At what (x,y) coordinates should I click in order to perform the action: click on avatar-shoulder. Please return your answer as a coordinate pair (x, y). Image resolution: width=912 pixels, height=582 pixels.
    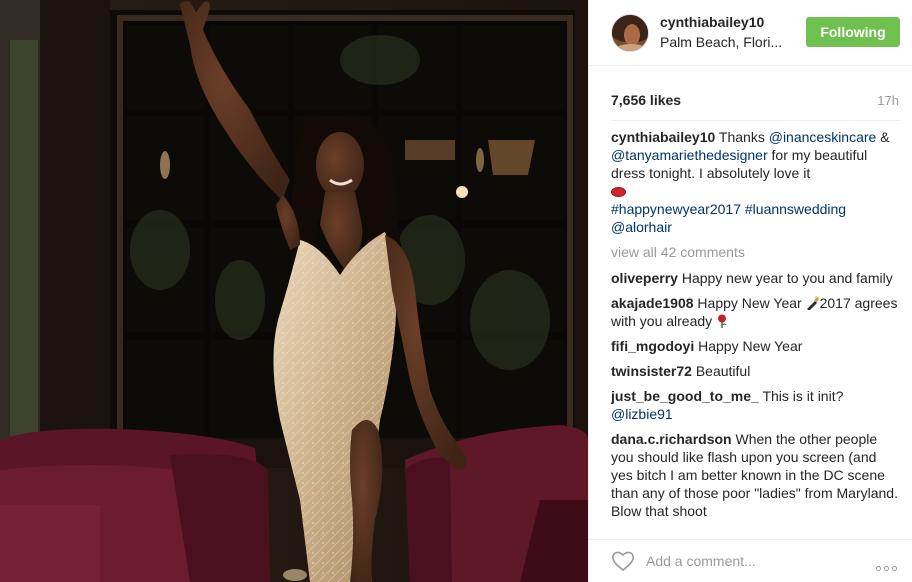
    Looking at the image, I should click on (631, 47).